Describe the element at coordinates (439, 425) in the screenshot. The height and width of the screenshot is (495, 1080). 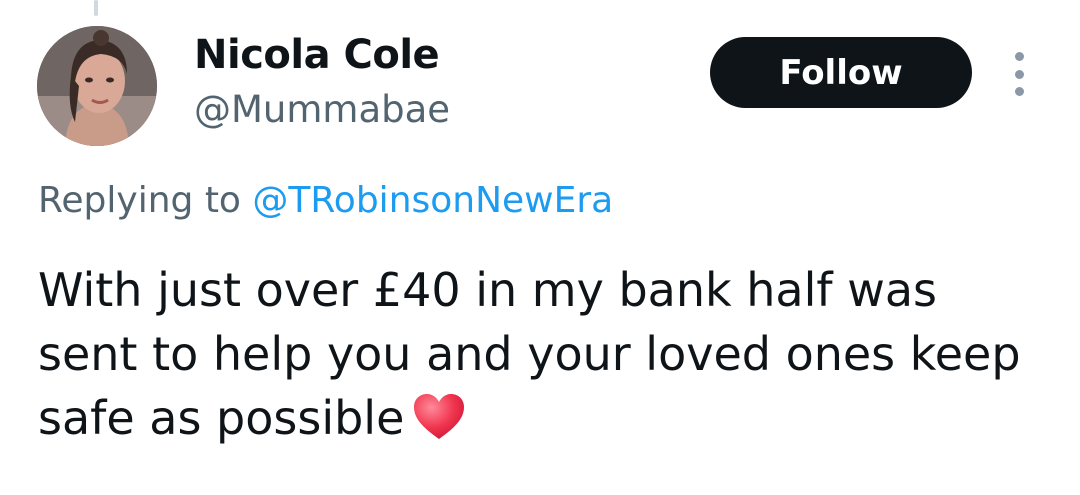
I see `heart-icon` at that location.